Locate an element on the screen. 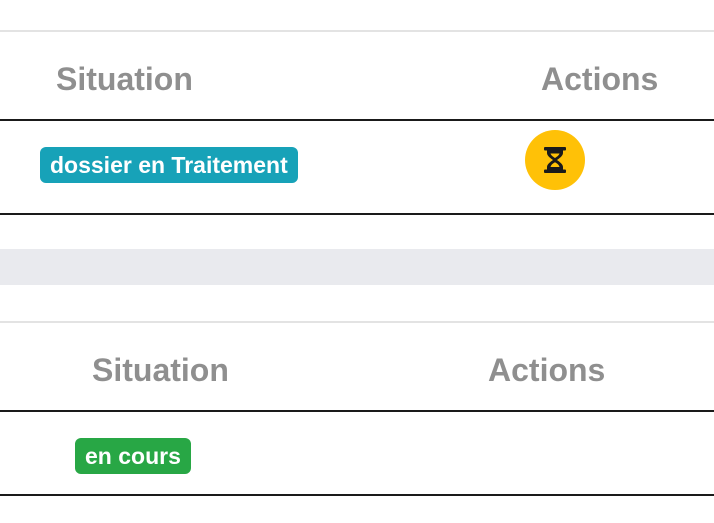 The image size is (714, 523). hourglass-icon is located at coordinates (555, 160).